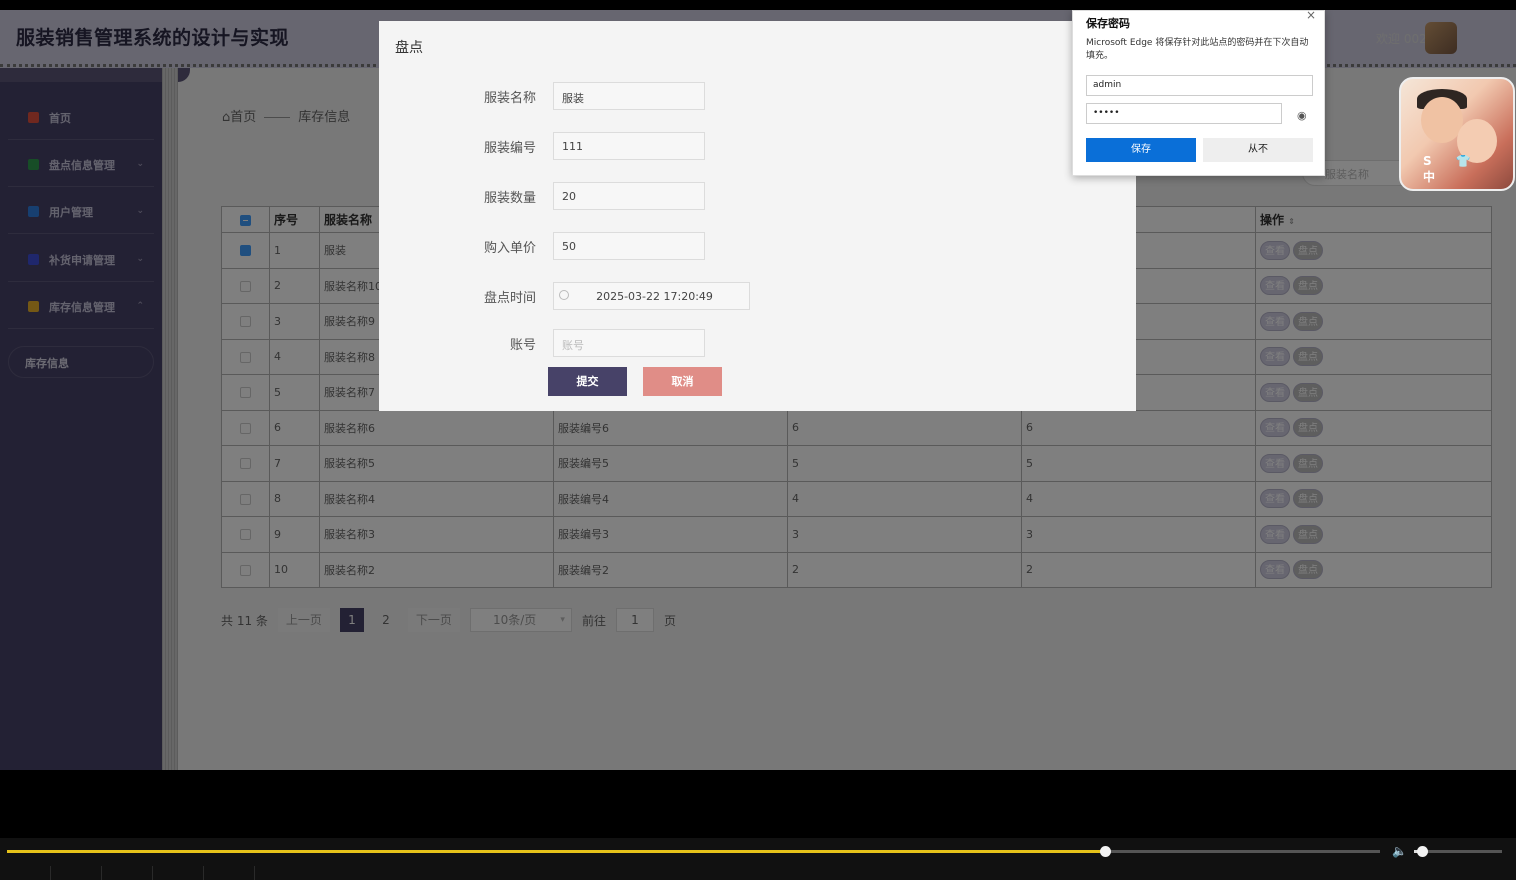 The height and width of the screenshot is (880, 1516). Describe the element at coordinates (1423, 851) in the screenshot. I see `volume-handle` at that location.